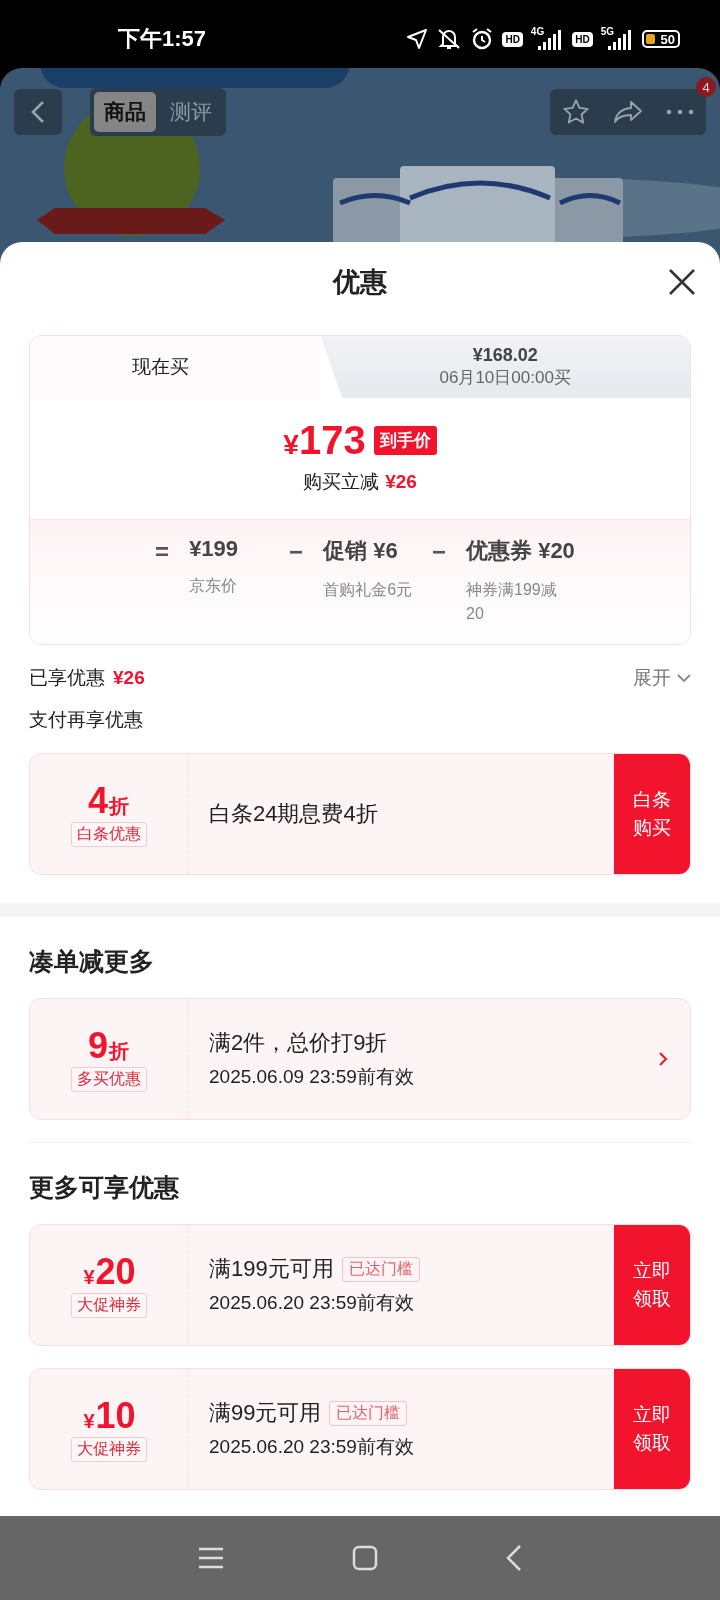 Image resolution: width=720 pixels, height=1600 pixels. I want to click on offer-tag: 多买优惠, so click(109, 1080).